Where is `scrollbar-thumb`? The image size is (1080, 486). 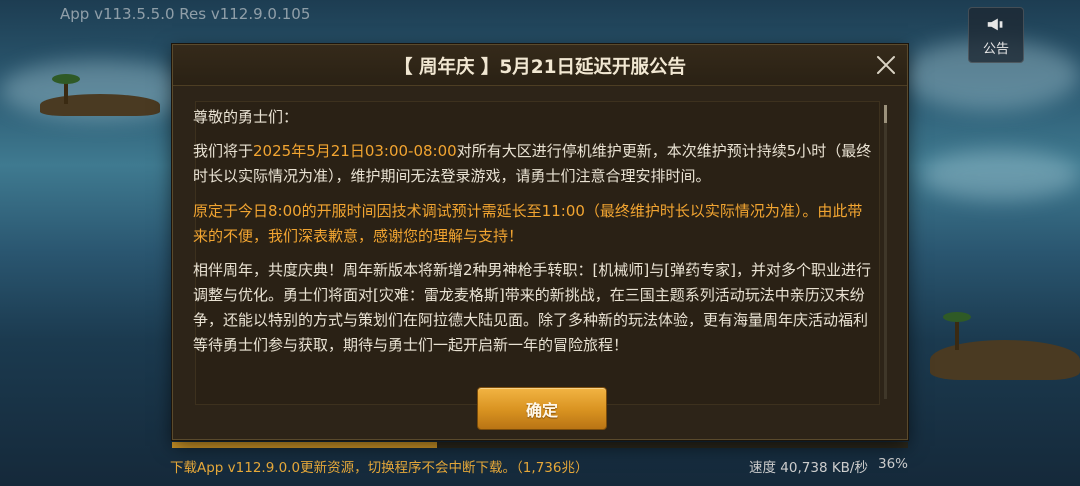 scrollbar-thumb is located at coordinates (885, 114).